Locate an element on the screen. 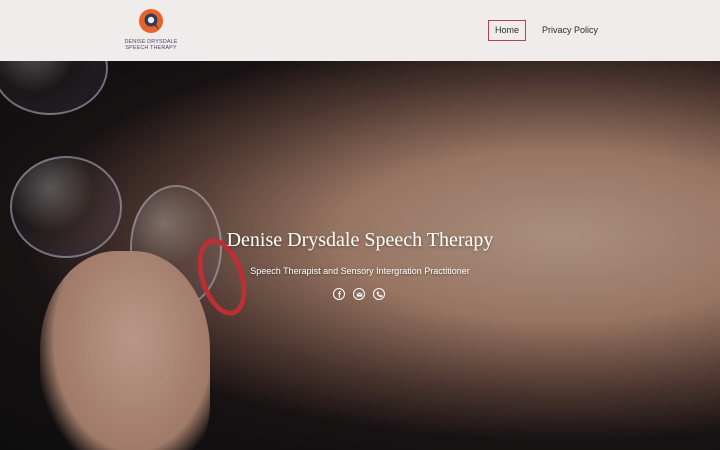 The height and width of the screenshot is (450, 720). hero-title: Denise Drysdale Speech Therapy is located at coordinates (360, 240).